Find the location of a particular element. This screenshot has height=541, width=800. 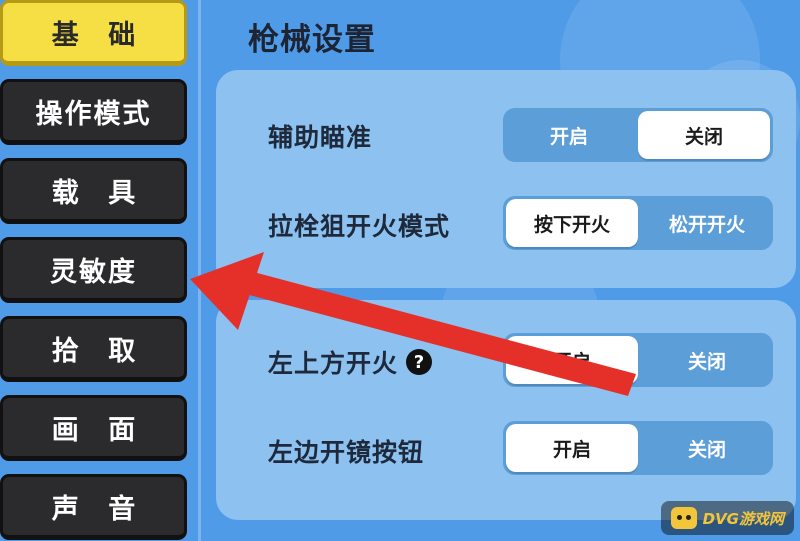

setting-label-text: 拉栓狙开火模式 is located at coordinates (359, 226).